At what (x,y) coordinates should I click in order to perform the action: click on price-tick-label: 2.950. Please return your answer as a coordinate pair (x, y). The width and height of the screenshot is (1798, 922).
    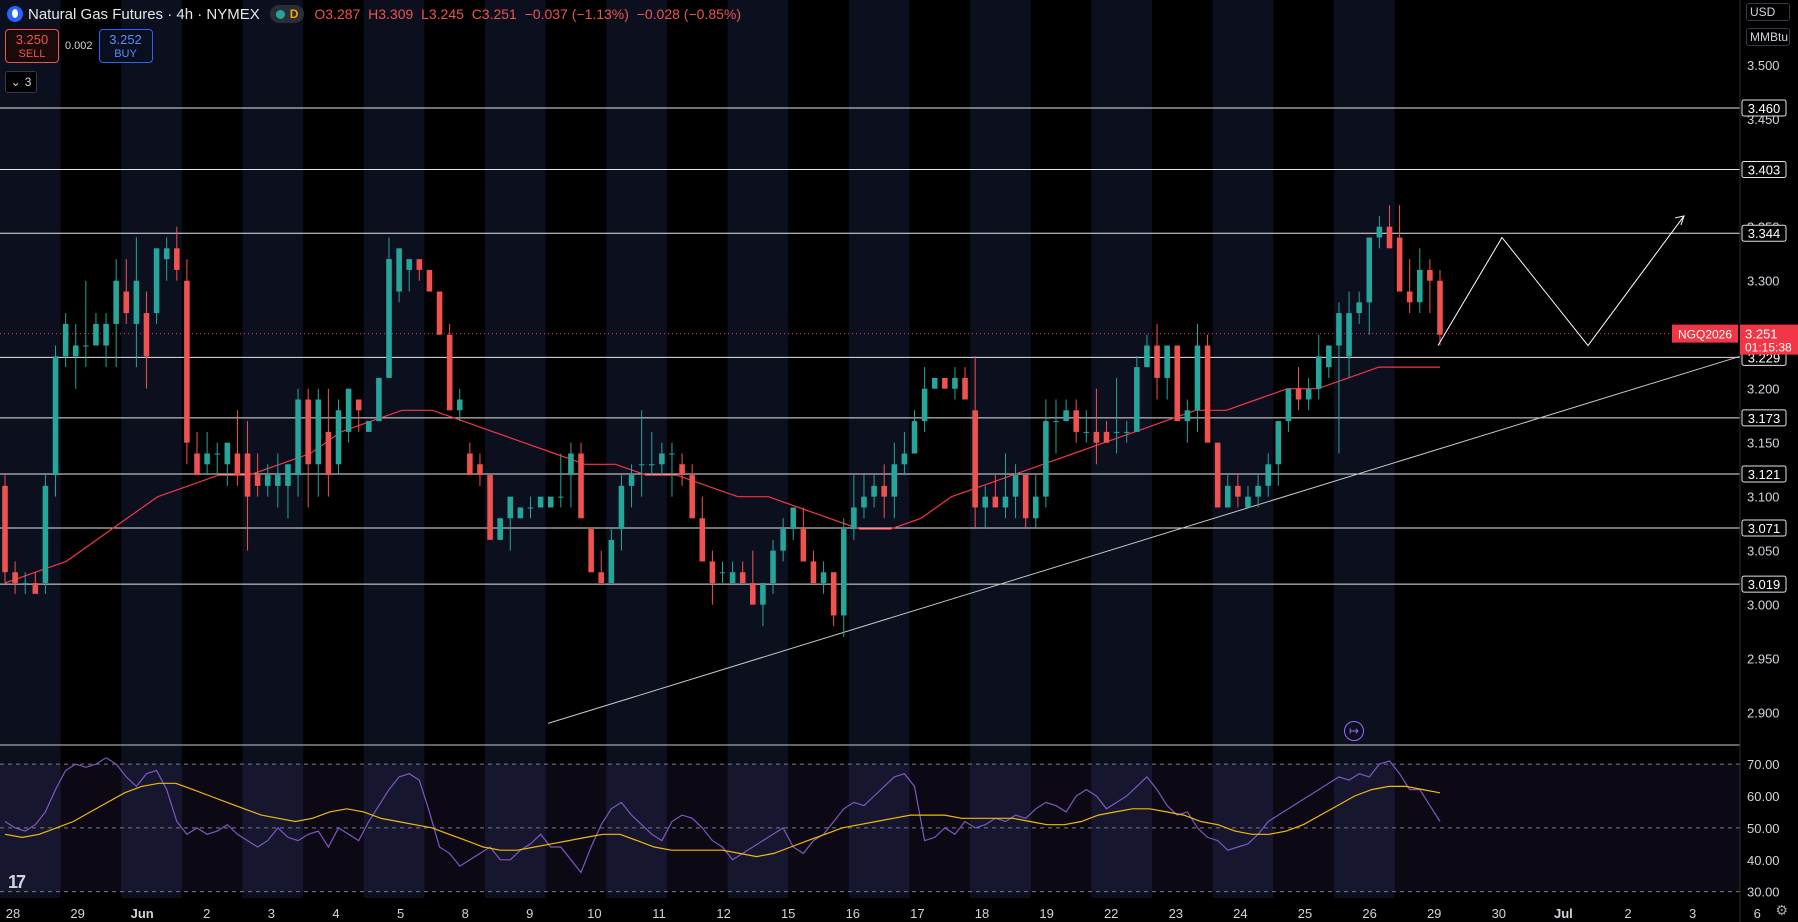
    Looking at the image, I should click on (1763, 659).